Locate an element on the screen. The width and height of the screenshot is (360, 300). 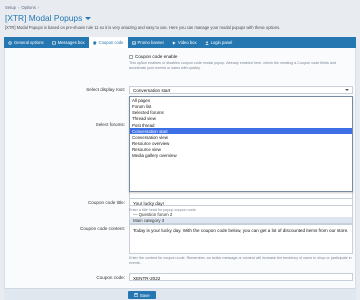
coupon-content-label: Coupon code content: is located at coordinates (102, 228).